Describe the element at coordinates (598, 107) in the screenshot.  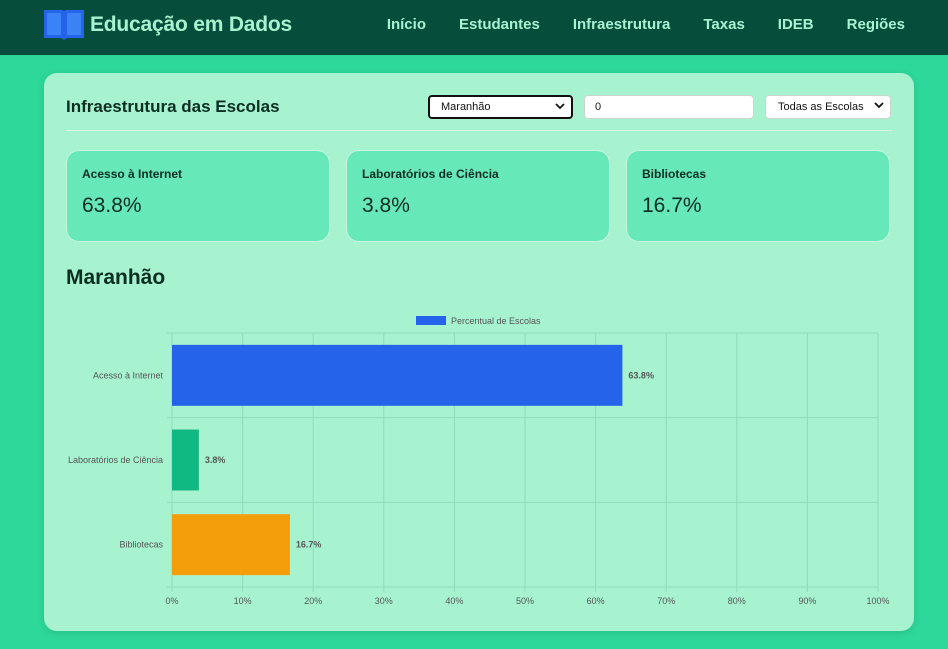
I see `year-input-value: 0` at that location.